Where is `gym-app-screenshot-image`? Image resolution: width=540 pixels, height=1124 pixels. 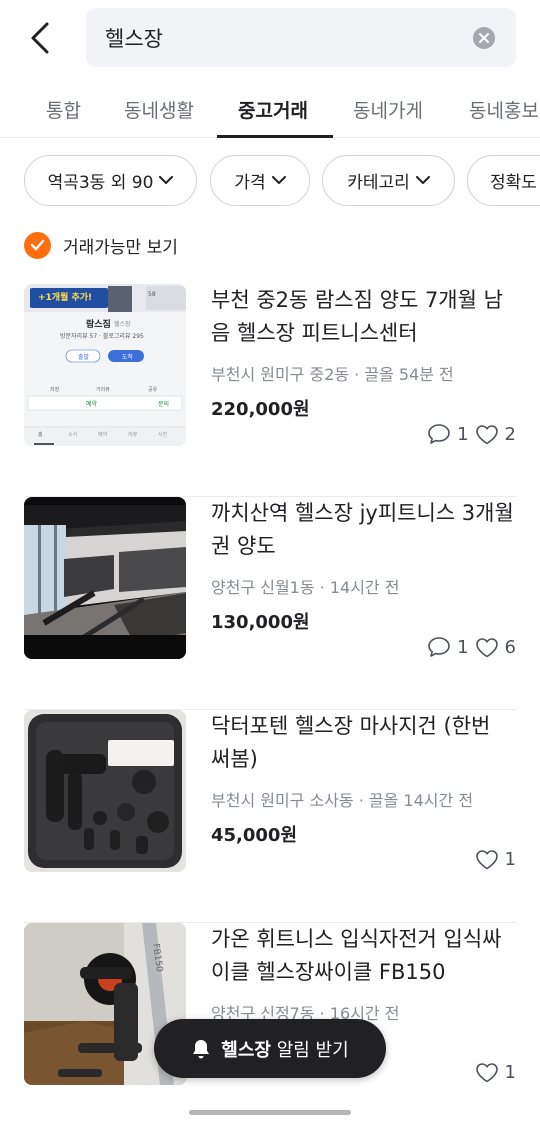
gym-app-screenshot-image is located at coordinates (105, 365).